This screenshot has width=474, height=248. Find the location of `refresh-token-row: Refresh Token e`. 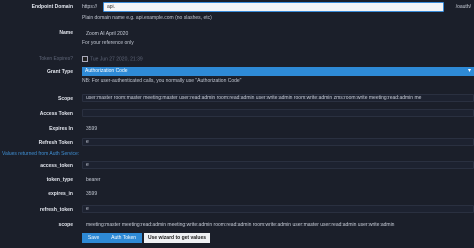

refresh-token-row: Refresh Token e is located at coordinates (237, 143).